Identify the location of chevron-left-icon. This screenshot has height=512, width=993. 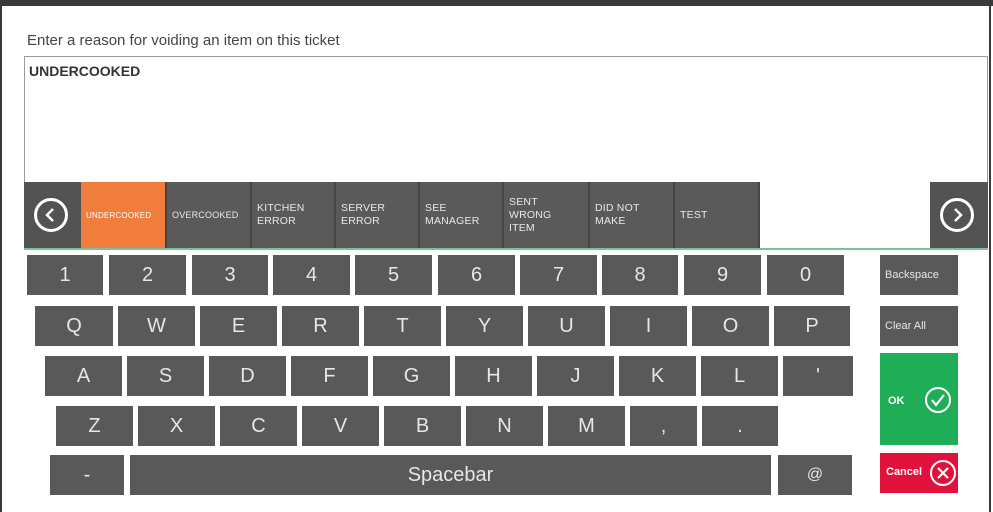
(49, 215).